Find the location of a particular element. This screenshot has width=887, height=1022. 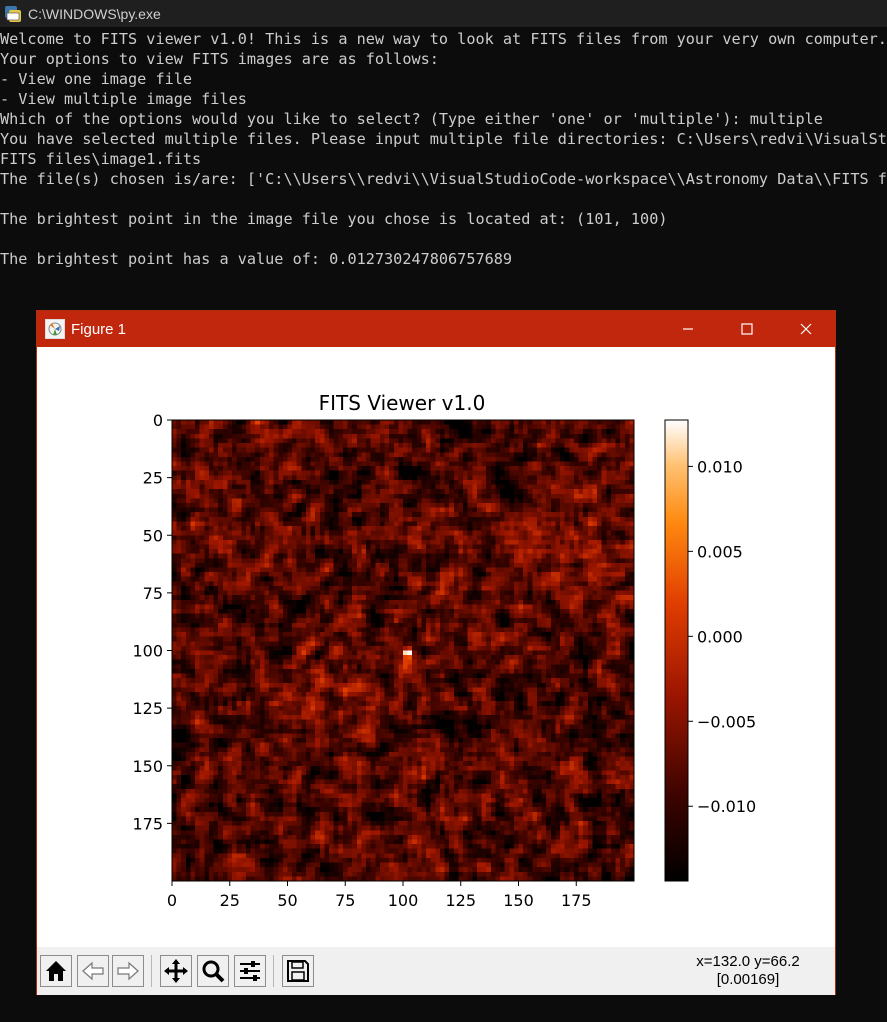

configure-icon is located at coordinates (250, 971).